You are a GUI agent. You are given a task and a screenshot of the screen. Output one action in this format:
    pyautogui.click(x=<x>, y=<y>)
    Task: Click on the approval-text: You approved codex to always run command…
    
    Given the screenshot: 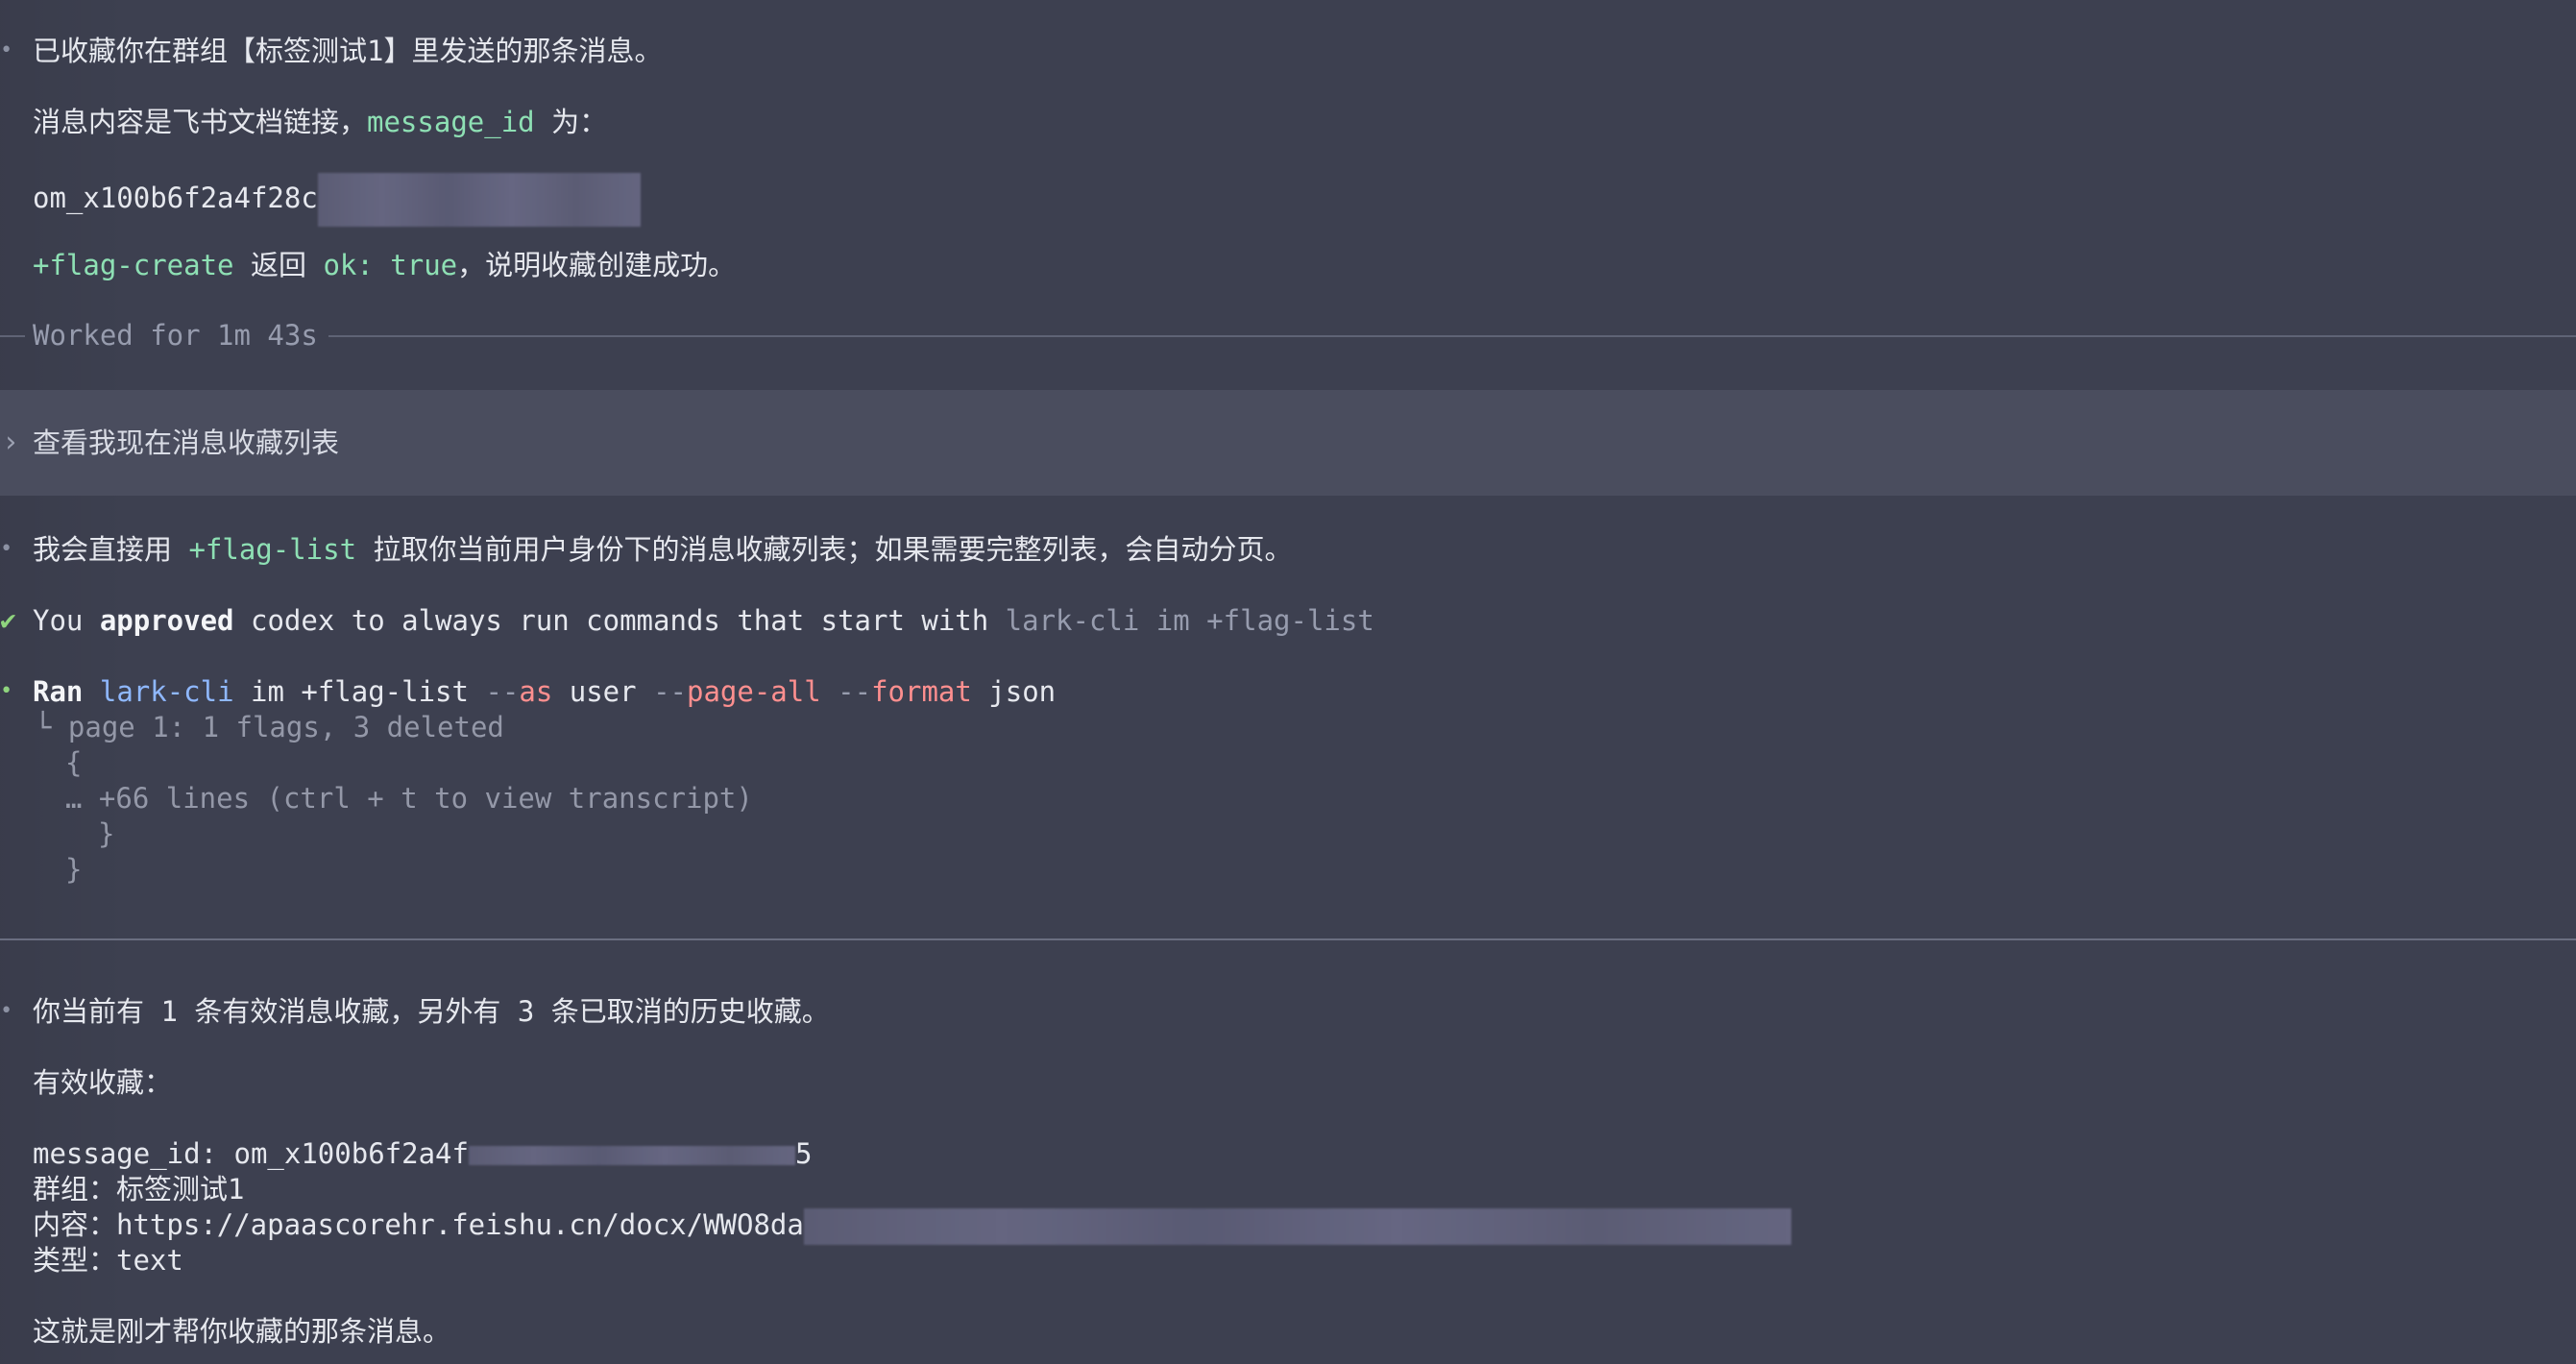 What is the action you would take?
    pyautogui.click(x=703, y=620)
    